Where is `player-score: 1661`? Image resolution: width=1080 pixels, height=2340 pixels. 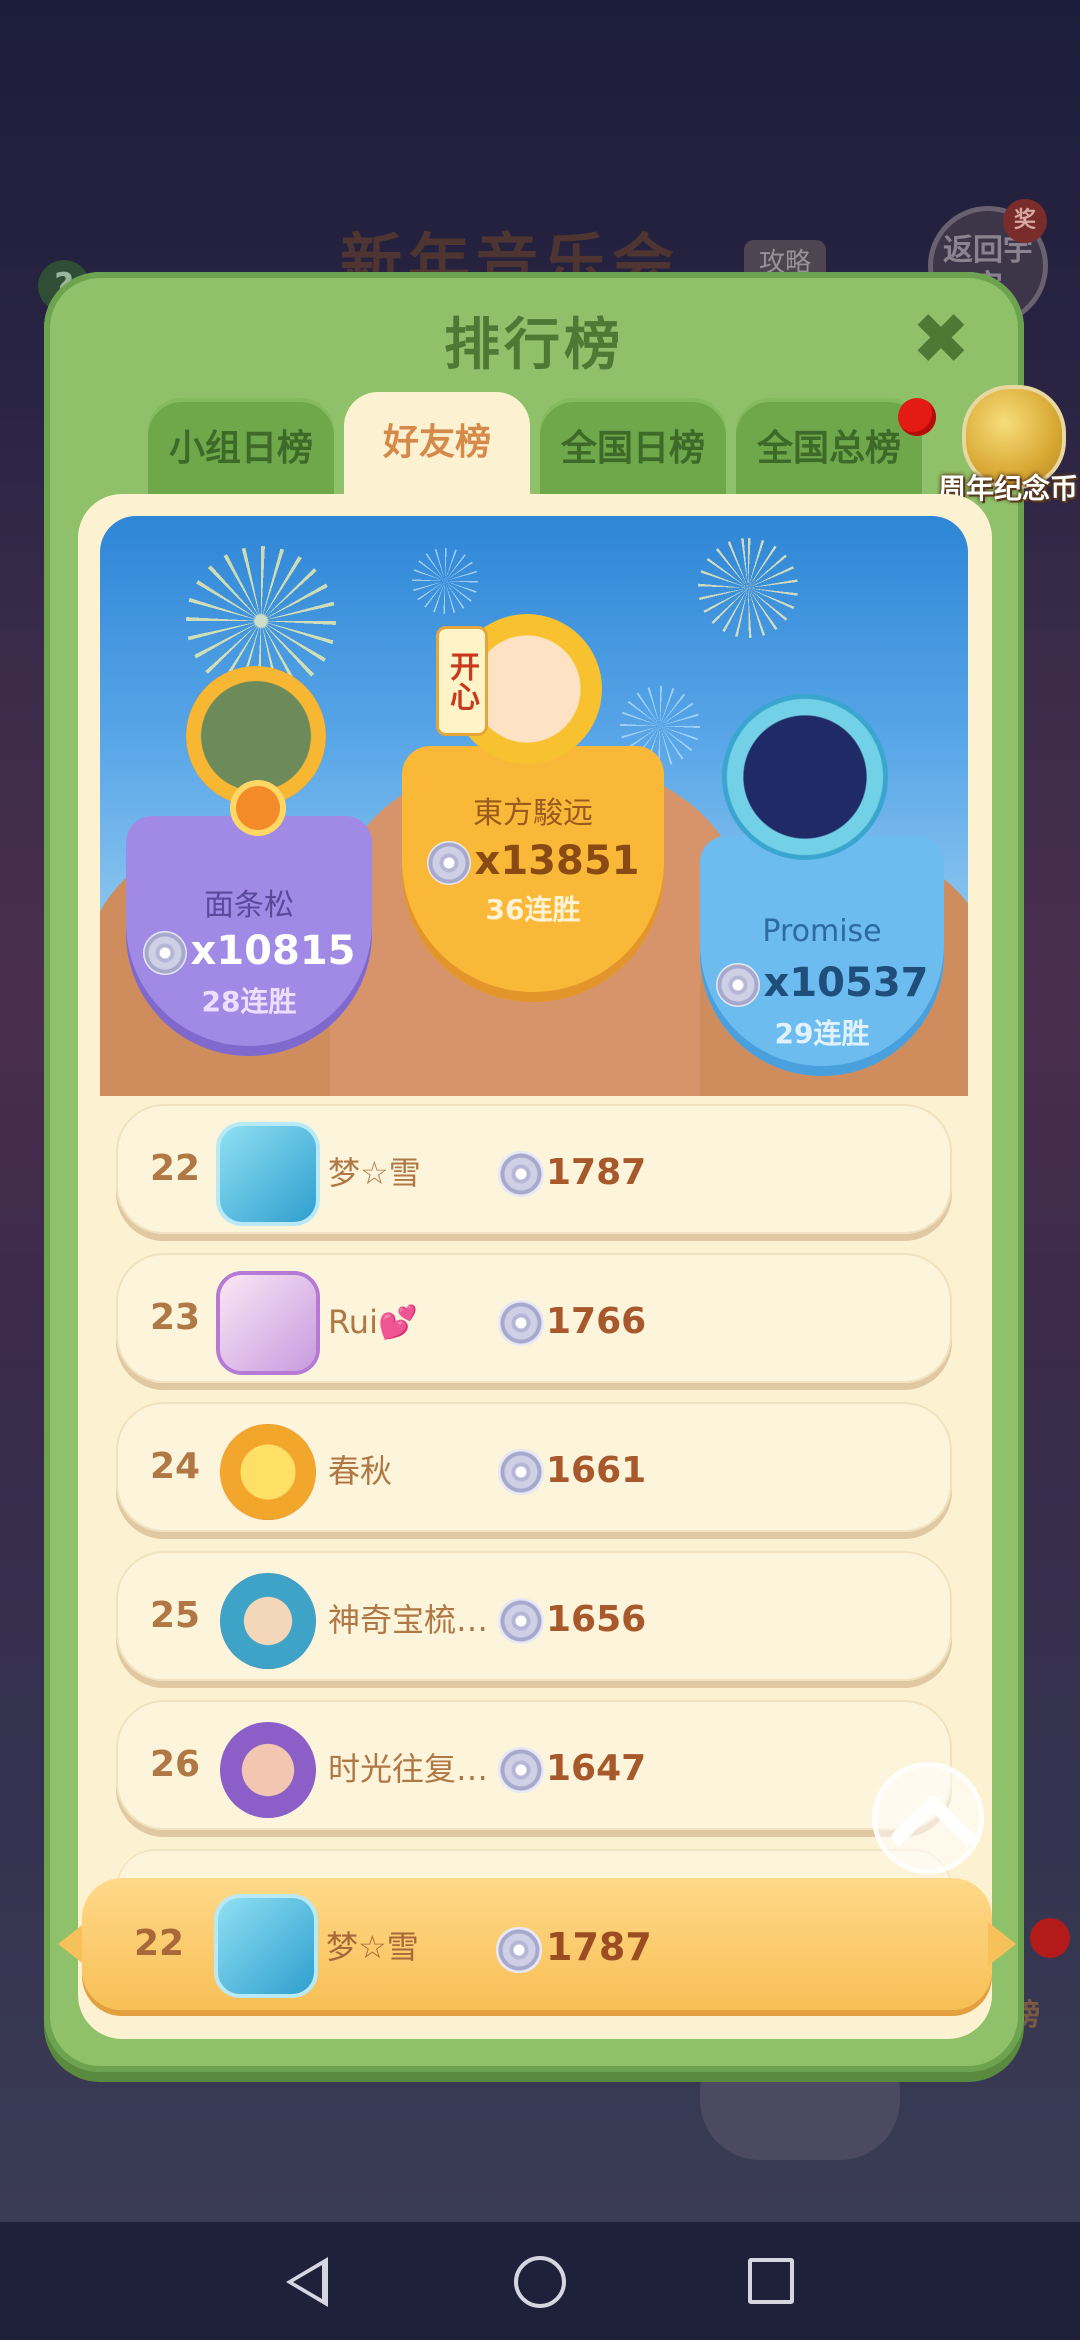 player-score: 1661 is located at coordinates (572, 1471).